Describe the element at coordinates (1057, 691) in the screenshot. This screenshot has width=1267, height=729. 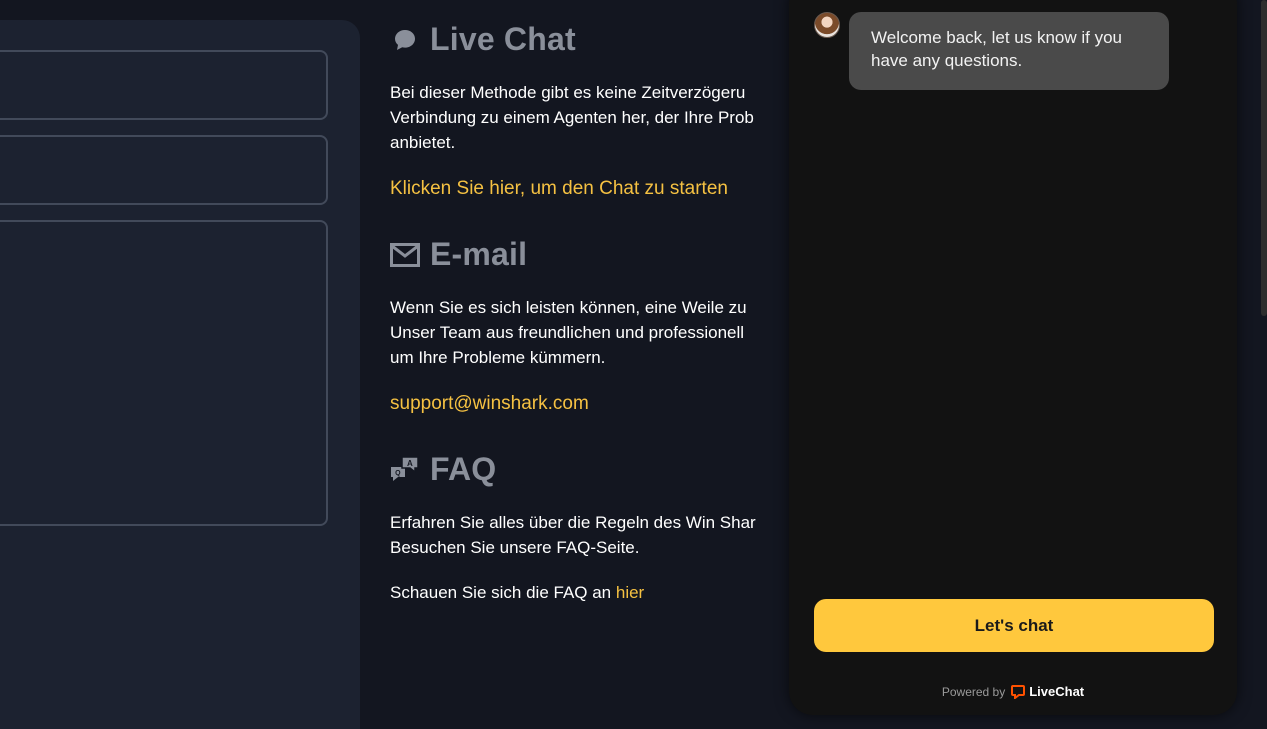
I see `livechat-brand-text: LiveChat` at that location.